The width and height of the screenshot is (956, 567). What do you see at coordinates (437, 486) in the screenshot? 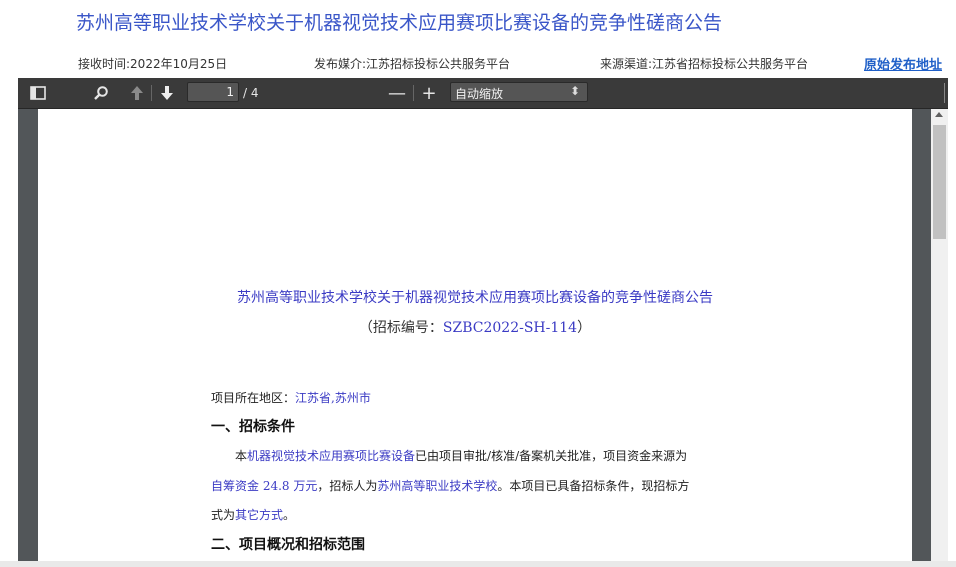
I see `tenderer-name: 苏州高等职业技术学校` at bounding box center [437, 486].